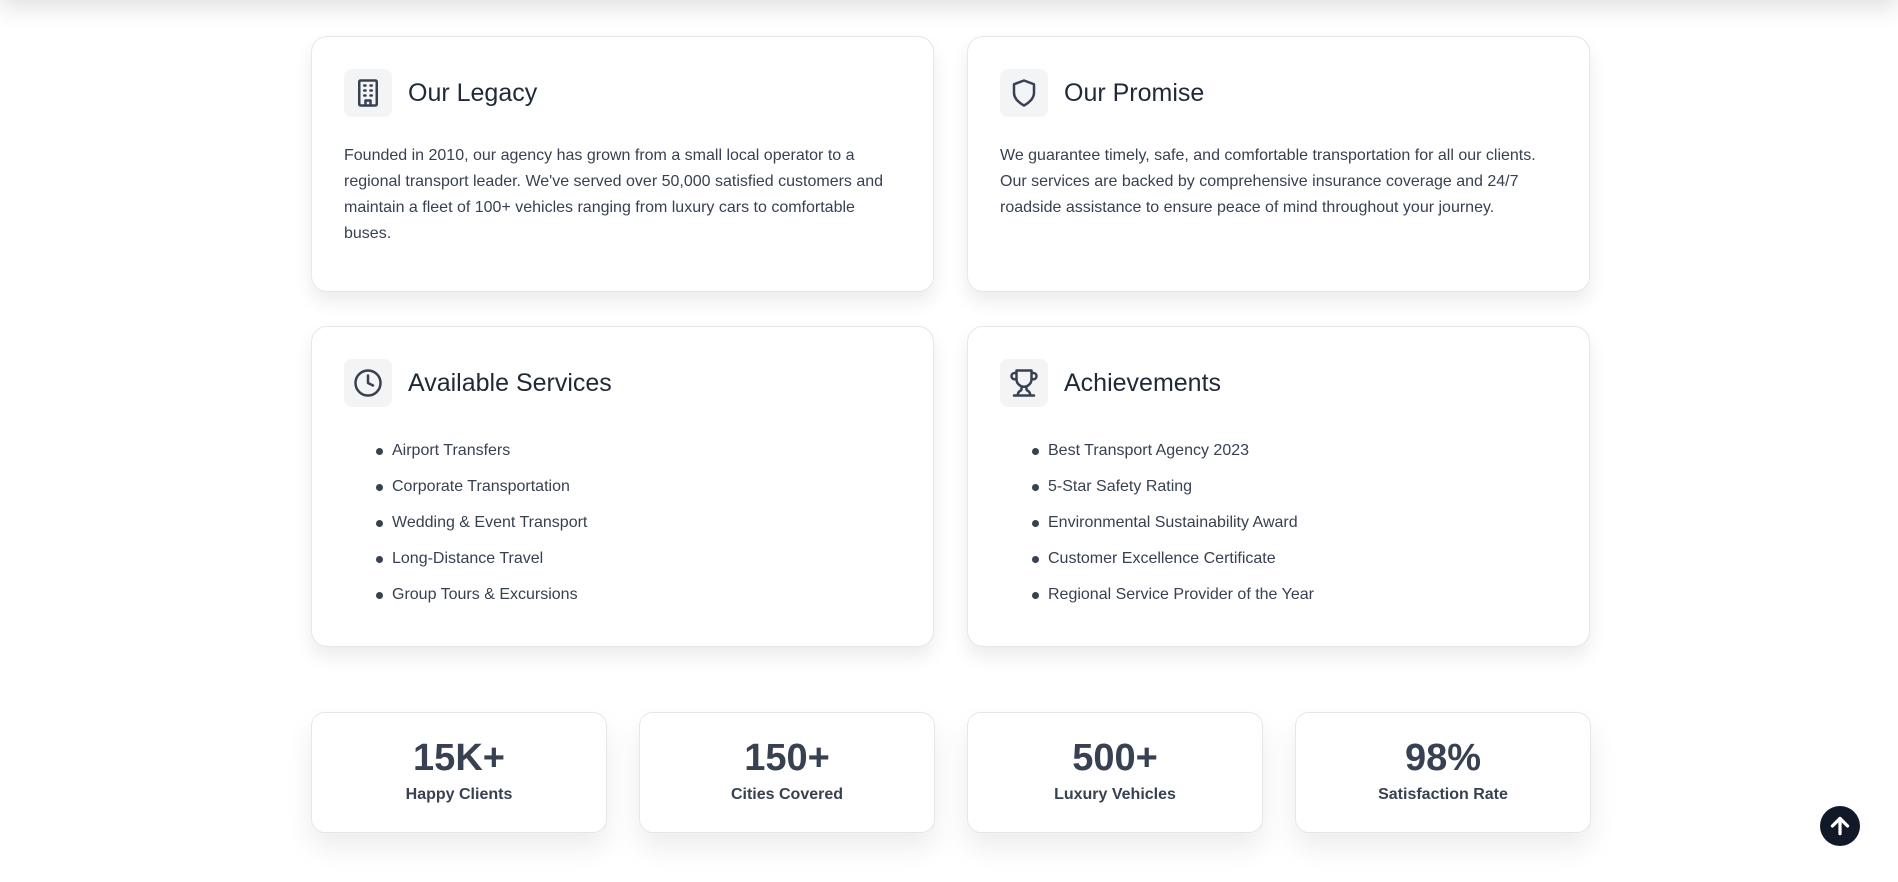  I want to click on scroll-to-top-button, so click(1840, 826).